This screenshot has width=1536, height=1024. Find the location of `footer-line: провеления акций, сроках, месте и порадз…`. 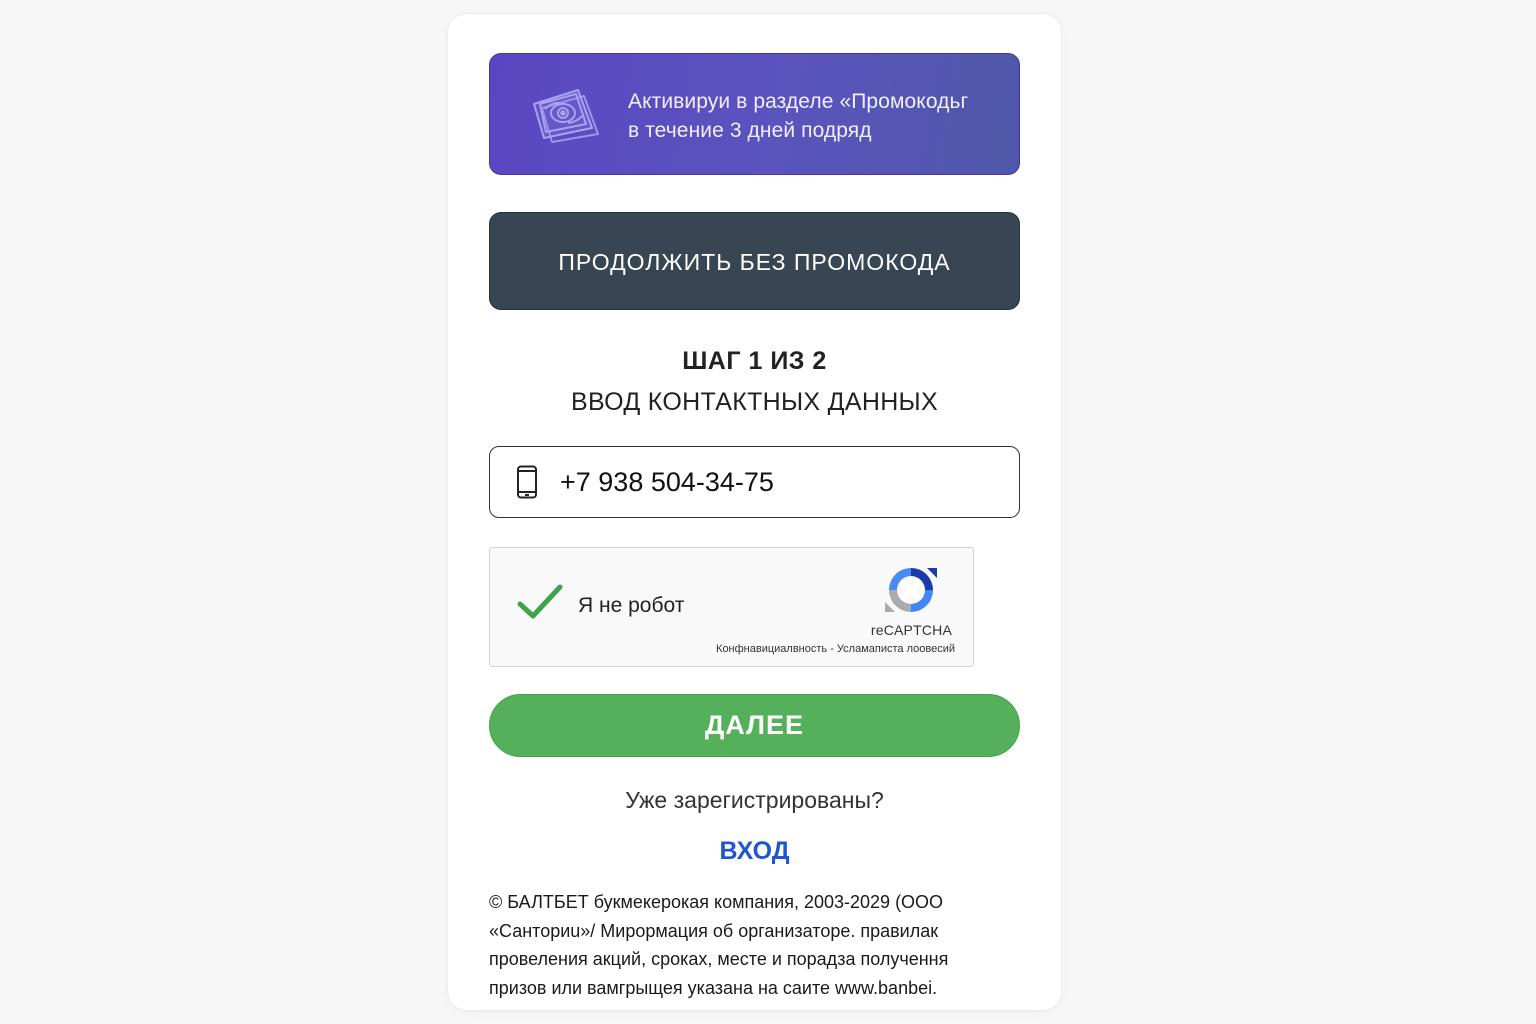

footer-line: провеления акций, сроках, месте и порадз… is located at coordinates (719, 959).